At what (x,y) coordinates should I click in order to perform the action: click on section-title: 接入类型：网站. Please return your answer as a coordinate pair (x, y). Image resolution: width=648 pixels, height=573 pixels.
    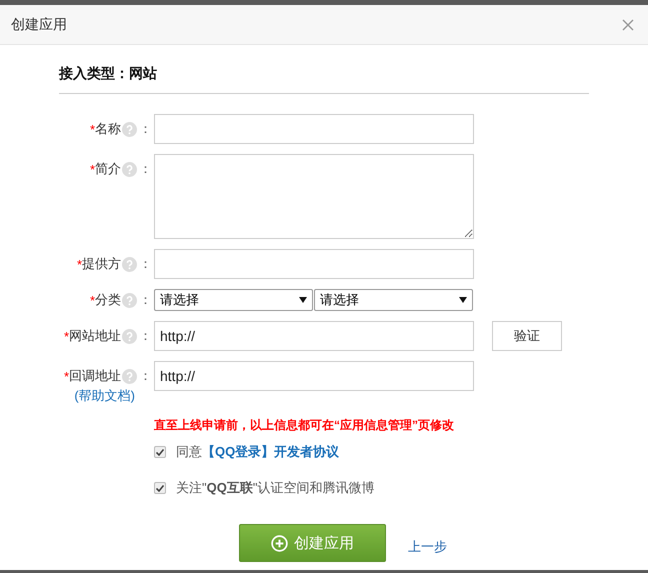
    Looking at the image, I should click on (324, 79).